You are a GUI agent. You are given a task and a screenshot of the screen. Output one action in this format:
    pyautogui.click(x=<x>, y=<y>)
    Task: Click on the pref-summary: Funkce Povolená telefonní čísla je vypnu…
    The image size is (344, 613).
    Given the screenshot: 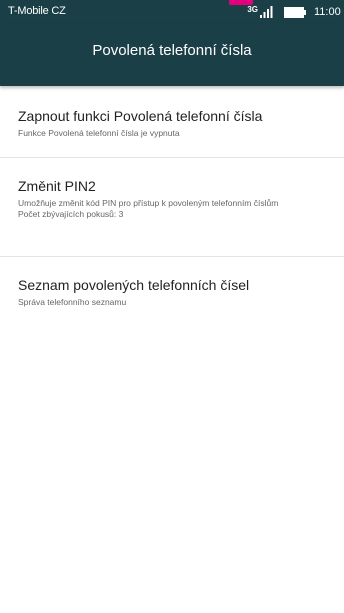 What is the action you would take?
    pyautogui.click(x=99, y=133)
    